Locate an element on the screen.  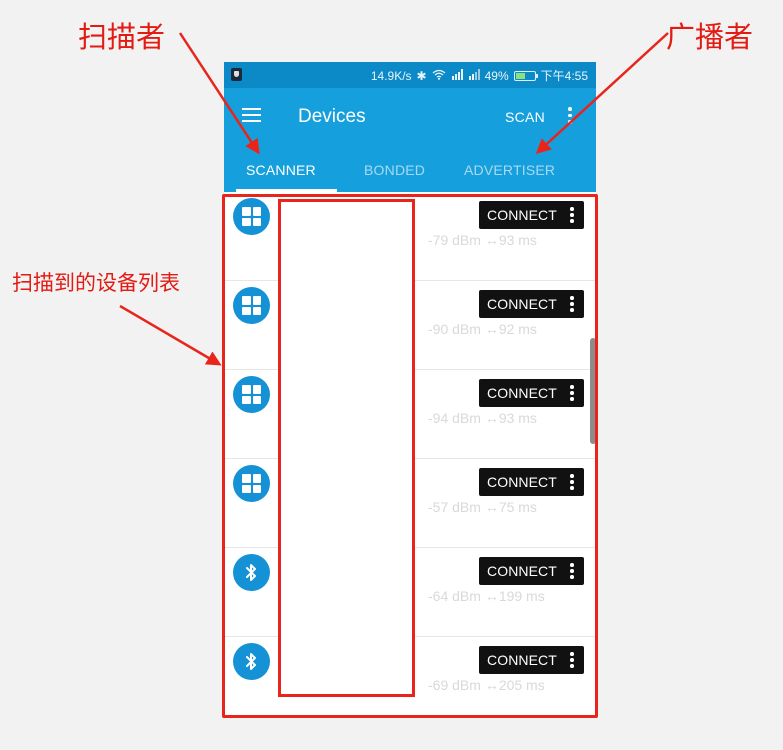
arrow-scanner is located at coordinates (219, 93).